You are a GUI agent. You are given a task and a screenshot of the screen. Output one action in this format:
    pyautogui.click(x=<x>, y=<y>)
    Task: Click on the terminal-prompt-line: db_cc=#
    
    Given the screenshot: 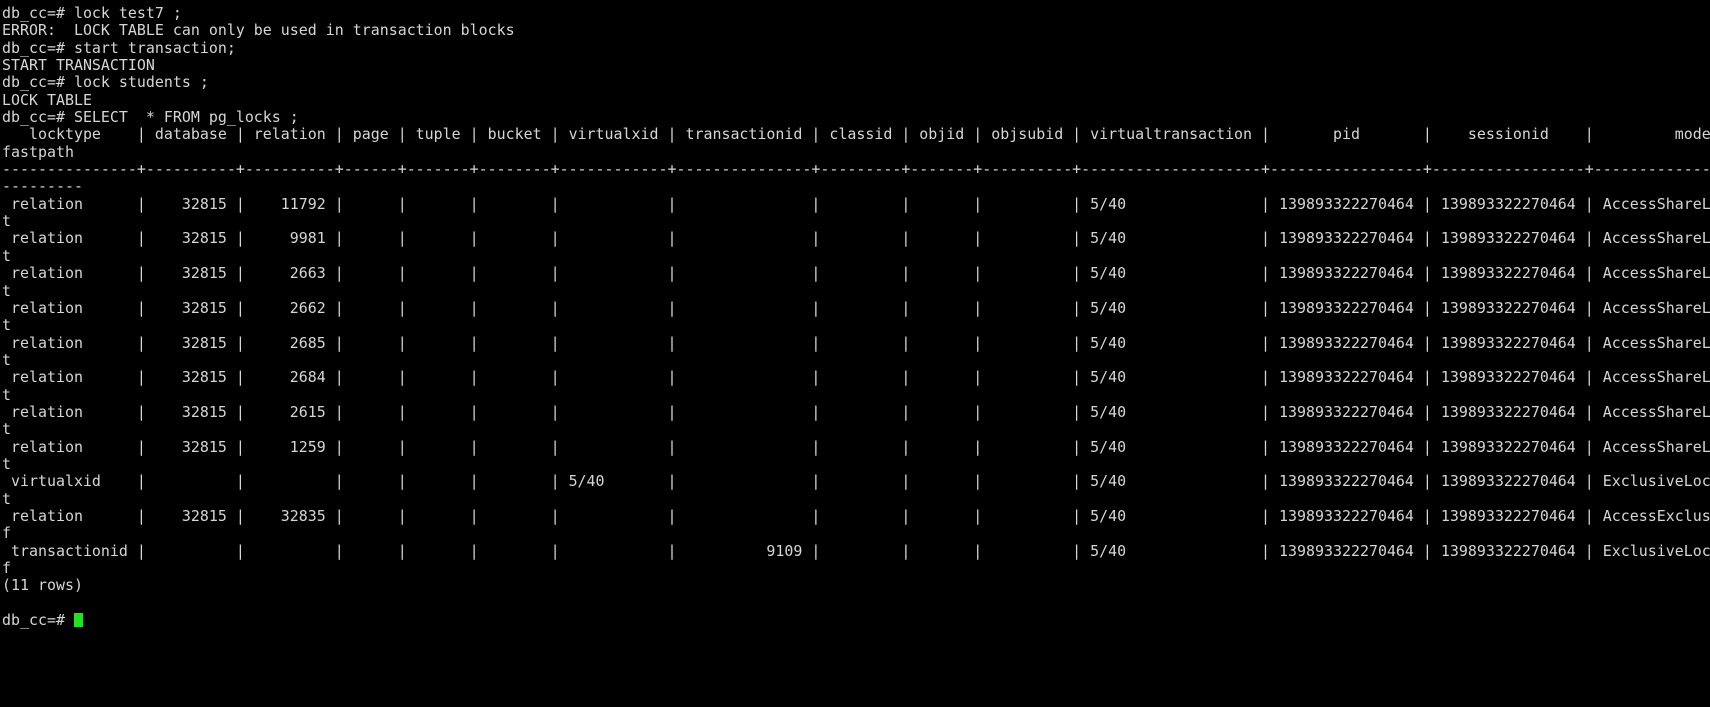 What is the action you would take?
    pyautogui.click(x=856, y=620)
    